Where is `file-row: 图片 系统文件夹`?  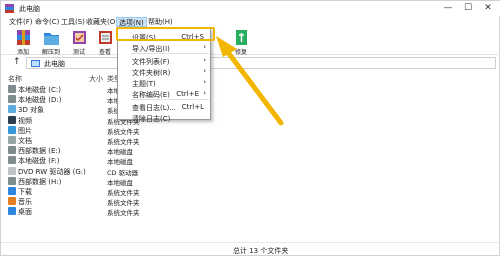
file-row: 图片 系统文件夹 is located at coordinates (151, 130).